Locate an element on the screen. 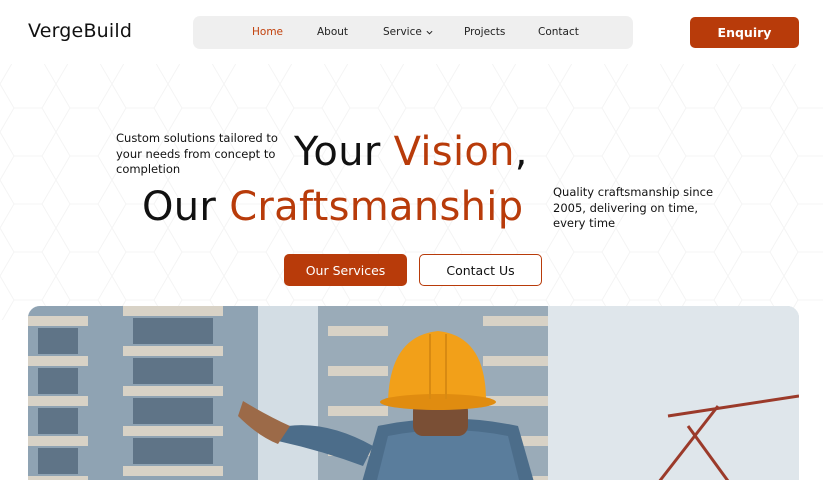 The width and height of the screenshot is (823, 480). nav-item-label: About is located at coordinates (333, 32).